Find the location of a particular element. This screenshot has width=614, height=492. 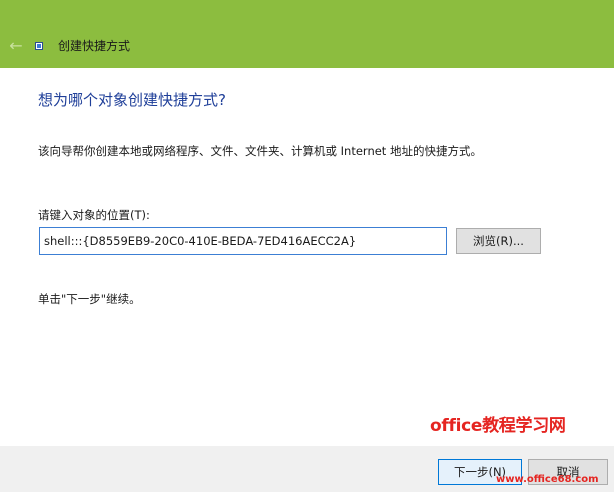

shortcut-app-icon is located at coordinates (39, 46).